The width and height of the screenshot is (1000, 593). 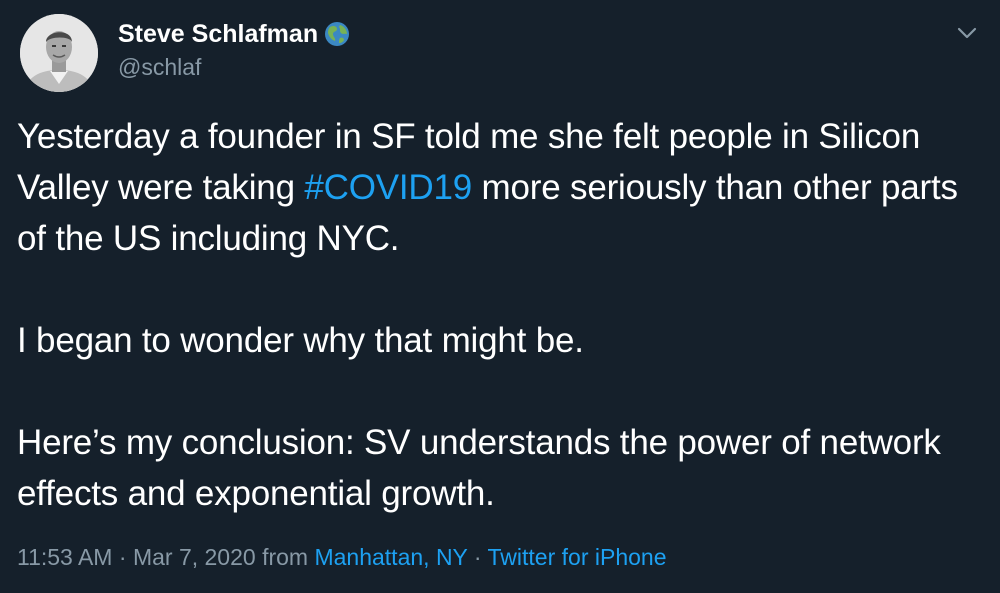 What do you see at coordinates (64, 557) in the screenshot?
I see `tweet-time: 11:53 AM` at bounding box center [64, 557].